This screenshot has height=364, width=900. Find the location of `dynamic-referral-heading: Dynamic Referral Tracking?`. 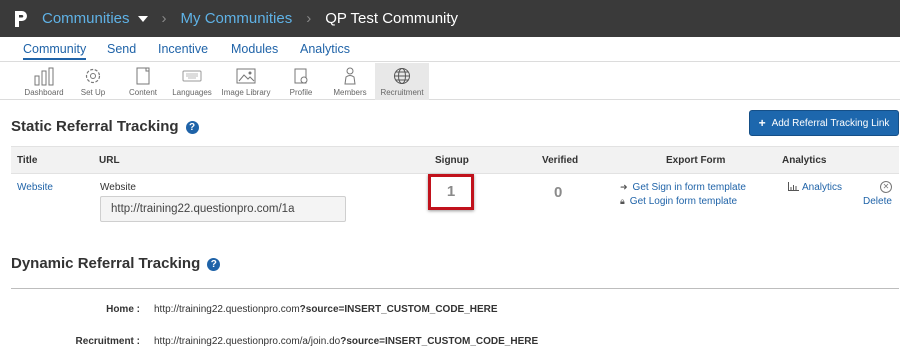

dynamic-referral-heading: Dynamic Referral Tracking? is located at coordinates (116, 263).